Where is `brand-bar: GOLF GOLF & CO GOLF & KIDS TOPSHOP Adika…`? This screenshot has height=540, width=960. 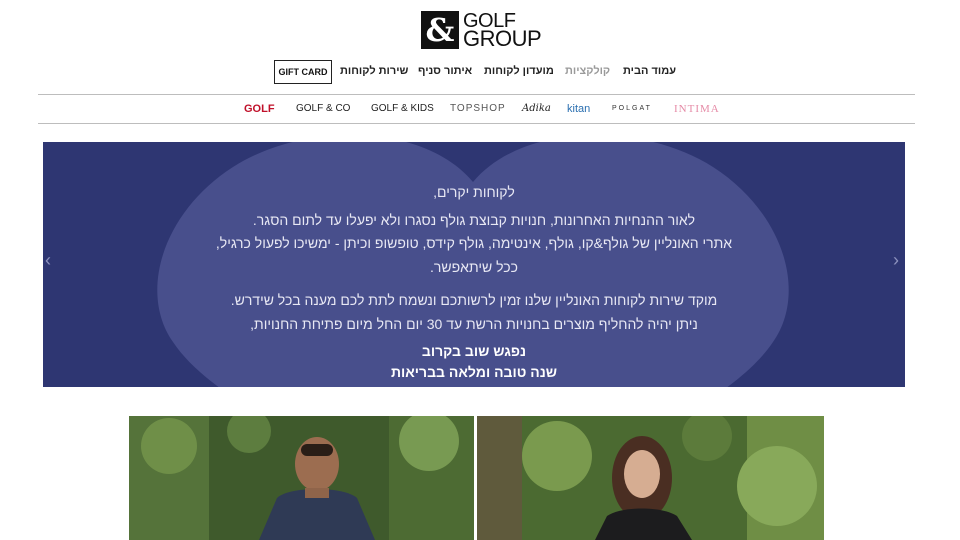 brand-bar: GOLF GOLF & CO GOLF & KIDS TOPSHOP Adika… is located at coordinates (480, 109).